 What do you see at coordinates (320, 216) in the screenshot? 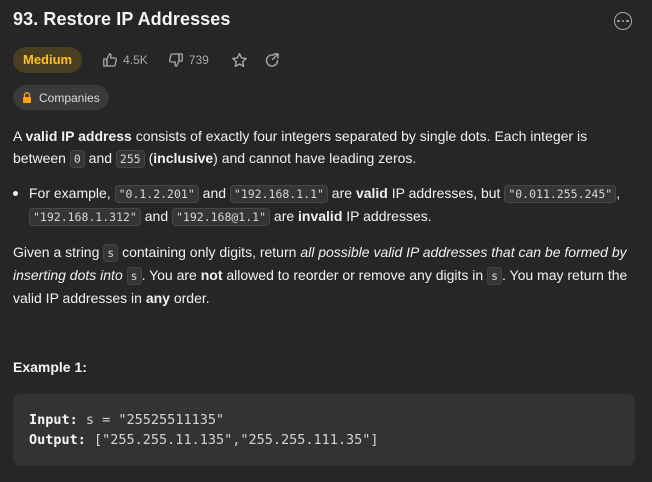
I see `bold-text: invalid` at bounding box center [320, 216].